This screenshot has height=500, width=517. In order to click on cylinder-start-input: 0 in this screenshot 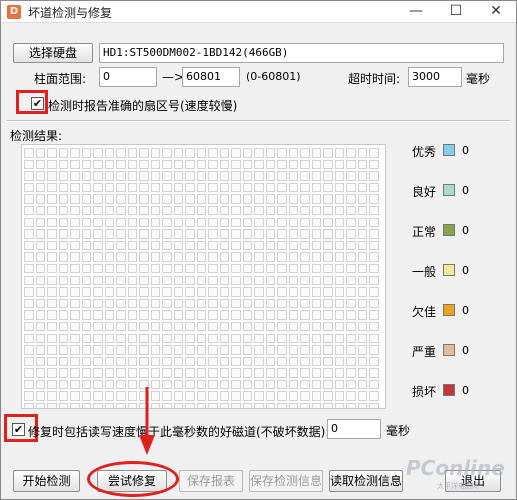, I will do `click(128, 77)`.